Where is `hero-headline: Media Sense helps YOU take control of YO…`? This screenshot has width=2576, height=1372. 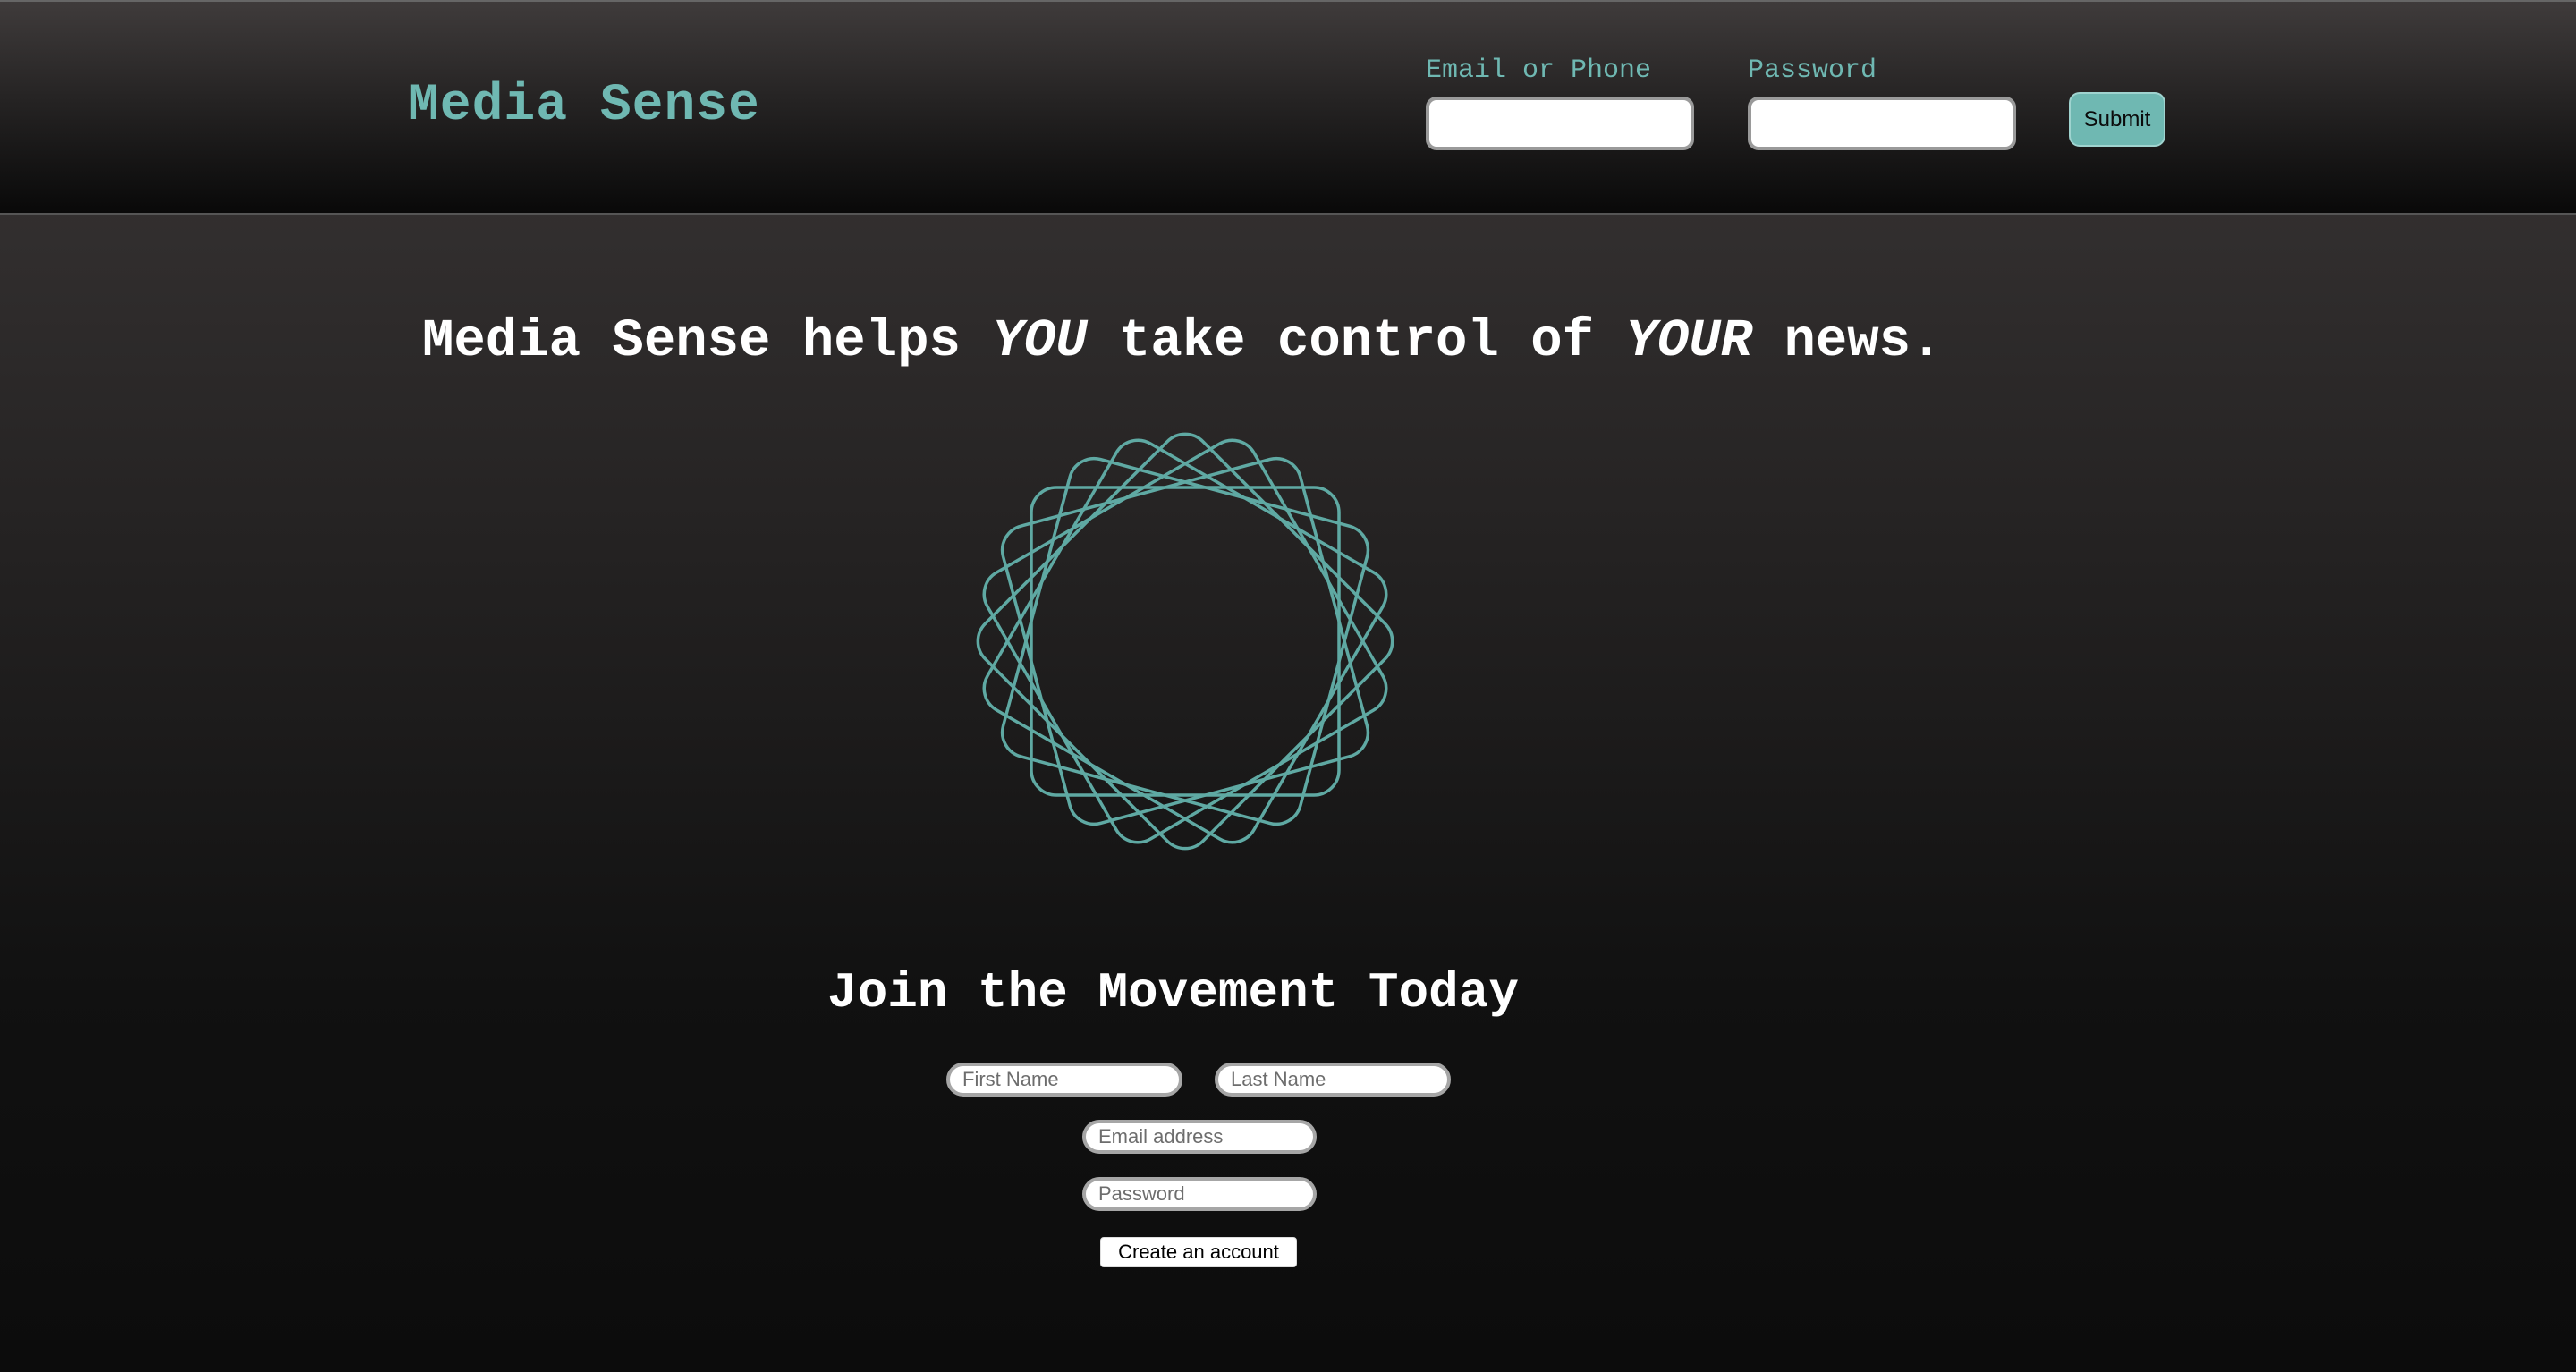
hero-headline: Media Sense helps YOU take control of YO… is located at coordinates (1182, 341).